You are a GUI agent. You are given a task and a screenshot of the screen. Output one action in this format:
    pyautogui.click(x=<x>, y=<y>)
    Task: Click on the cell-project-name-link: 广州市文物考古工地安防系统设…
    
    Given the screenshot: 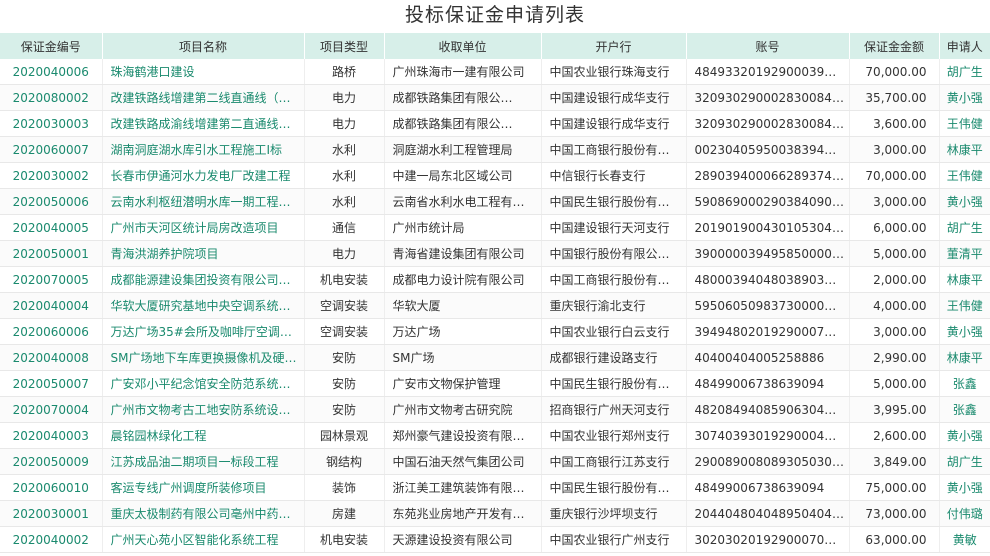 What is the action you would take?
    pyautogui.click(x=202, y=409)
    